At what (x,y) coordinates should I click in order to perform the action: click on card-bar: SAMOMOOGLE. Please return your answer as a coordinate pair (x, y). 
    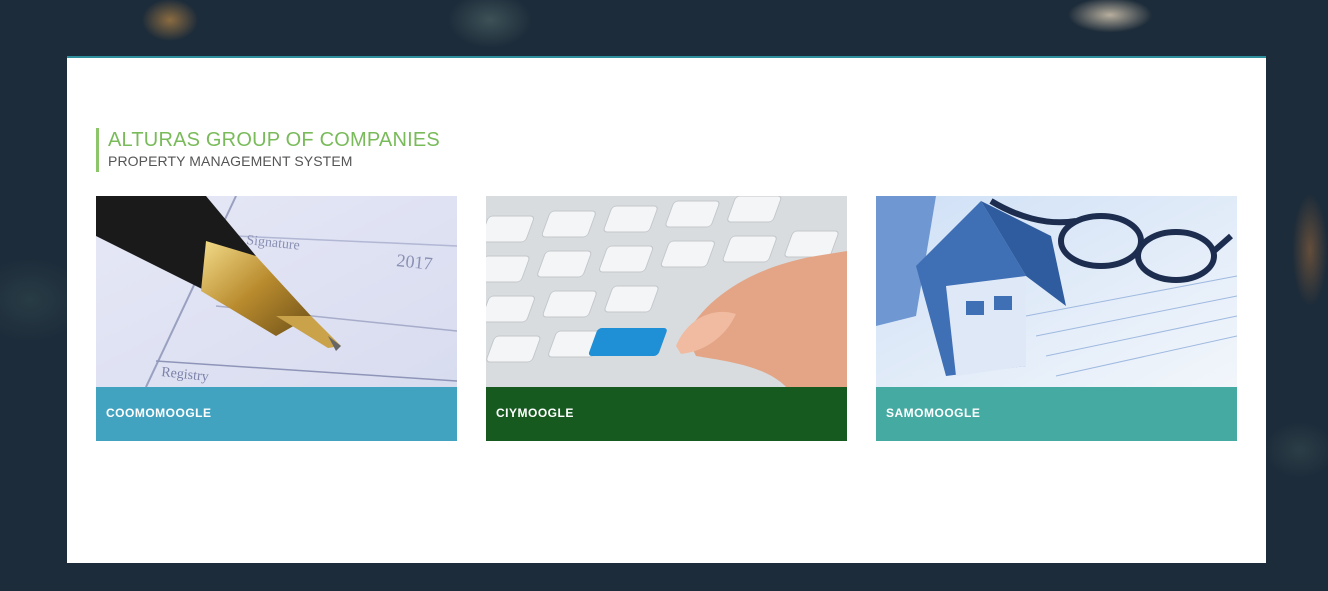
    Looking at the image, I should click on (1056, 414).